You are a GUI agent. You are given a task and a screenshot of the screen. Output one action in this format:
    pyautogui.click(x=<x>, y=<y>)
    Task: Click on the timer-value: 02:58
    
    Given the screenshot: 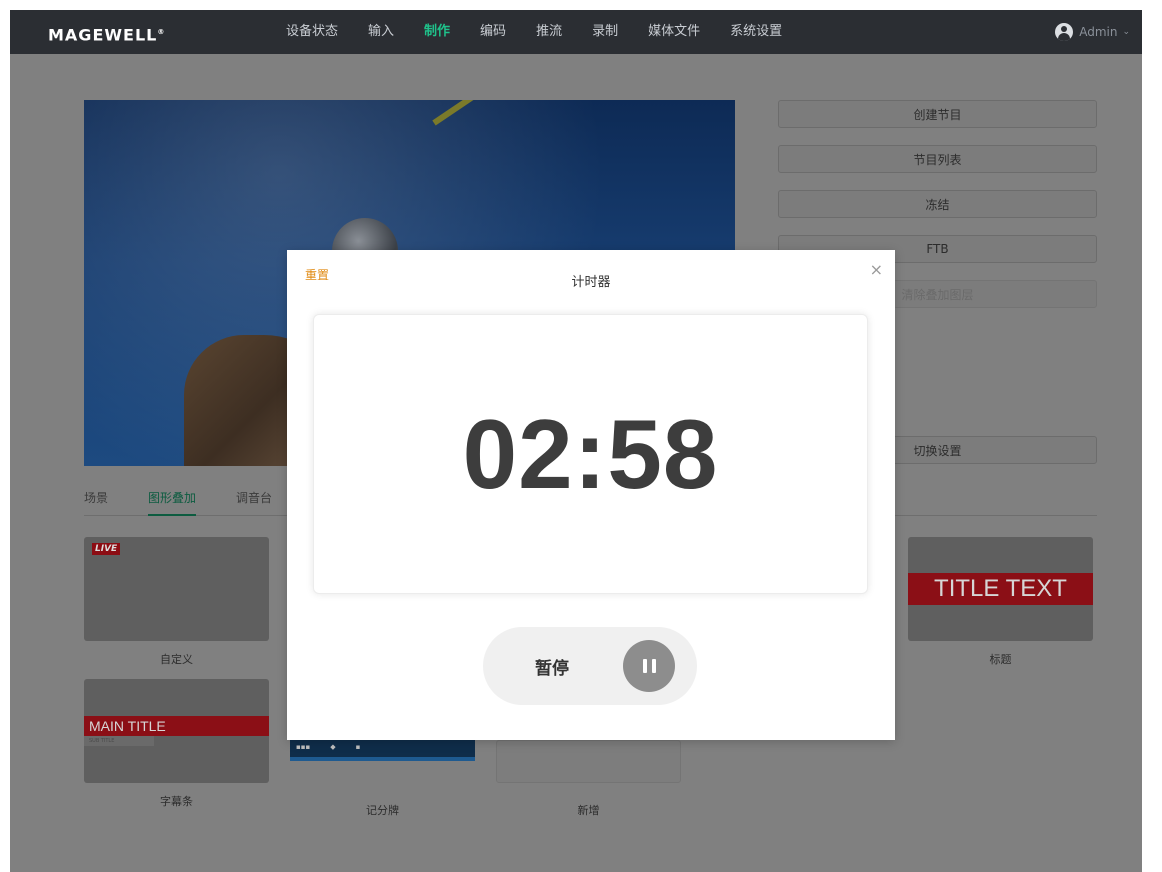 What is the action you would take?
    pyautogui.click(x=590, y=453)
    